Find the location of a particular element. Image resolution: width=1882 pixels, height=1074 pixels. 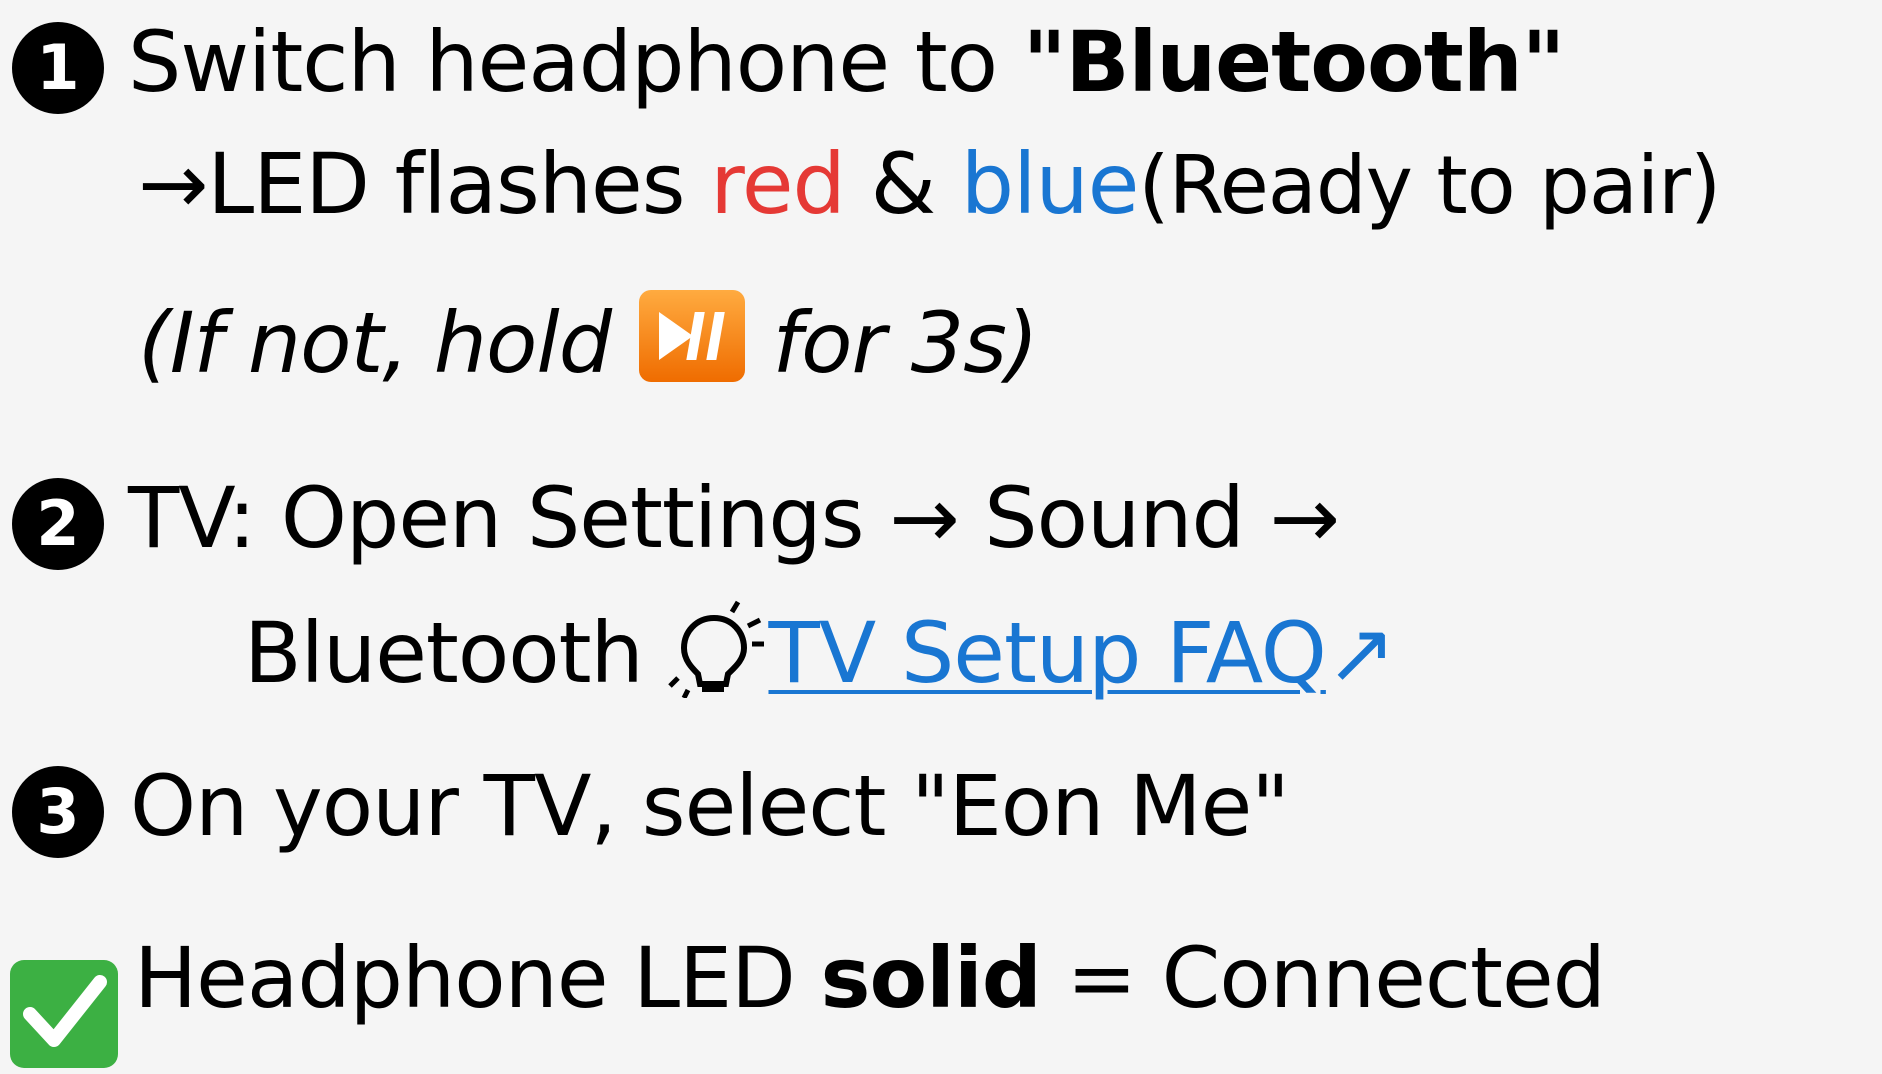

result-text-after: = Connected is located at coordinates (1323, 978).